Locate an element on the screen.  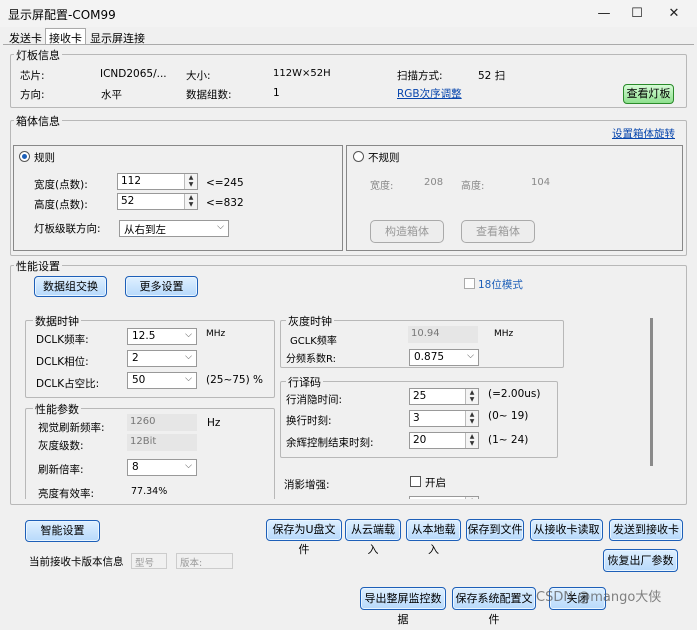
gray-level-label: 灰度级数: is located at coordinates (61, 446).